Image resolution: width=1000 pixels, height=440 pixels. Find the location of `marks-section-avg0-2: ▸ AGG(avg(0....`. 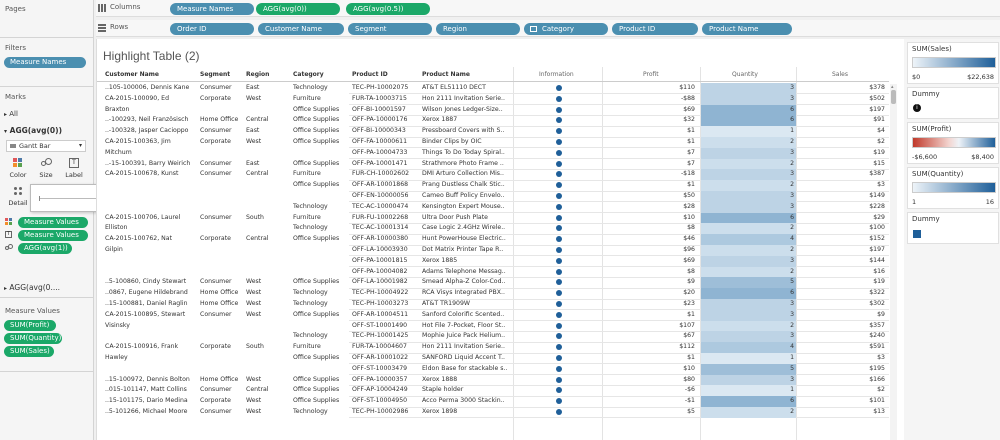

marks-section-avg0-2: ▸ AGG(avg(0.... is located at coordinates (32, 287).